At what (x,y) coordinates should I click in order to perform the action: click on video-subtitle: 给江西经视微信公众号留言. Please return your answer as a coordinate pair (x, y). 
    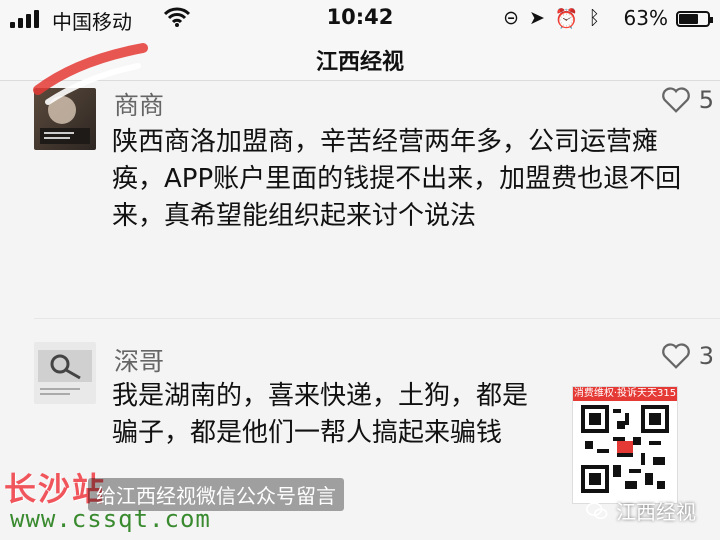
    Looking at the image, I should click on (216, 494).